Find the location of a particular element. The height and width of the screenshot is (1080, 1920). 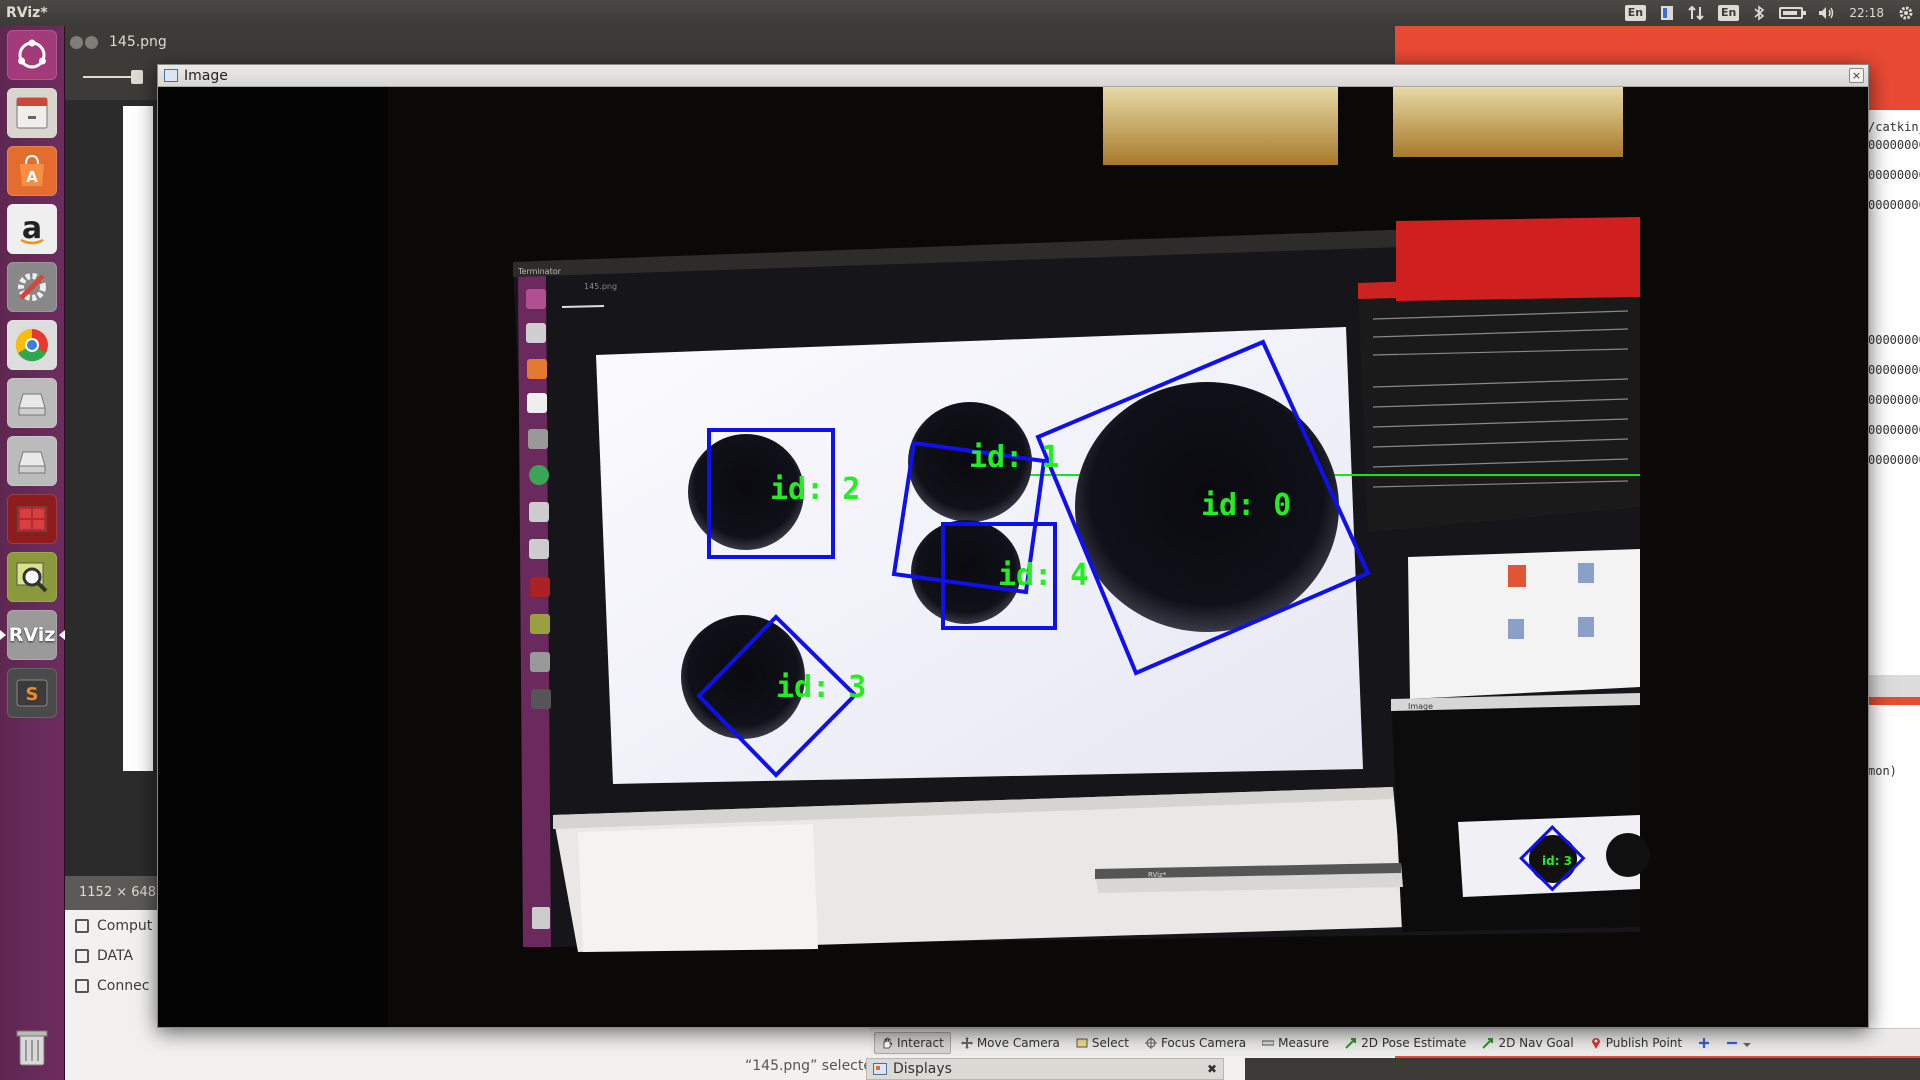

top-panel: RViz* En En 22:18 is located at coordinates (960, 13).